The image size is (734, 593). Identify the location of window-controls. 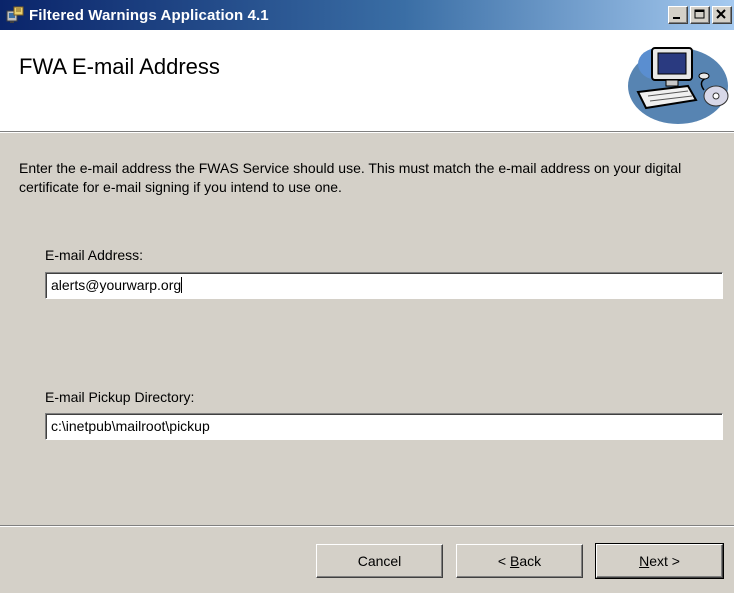
(700, 15).